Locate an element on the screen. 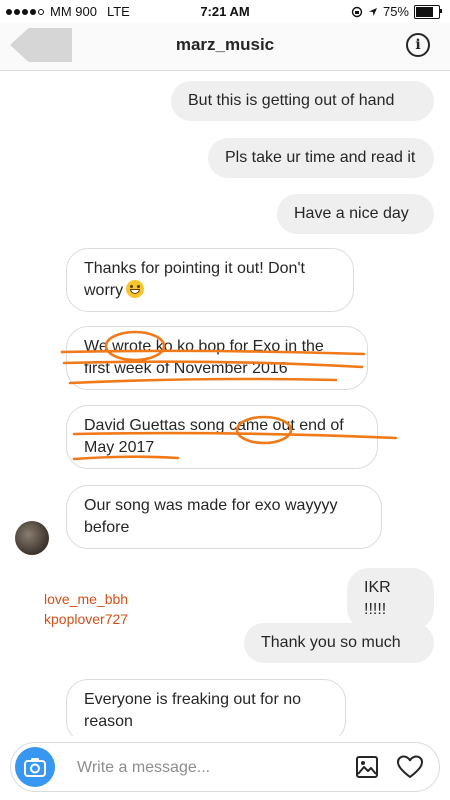 This screenshot has width=450, height=800. battery-icon is located at coordinates (428, 11).